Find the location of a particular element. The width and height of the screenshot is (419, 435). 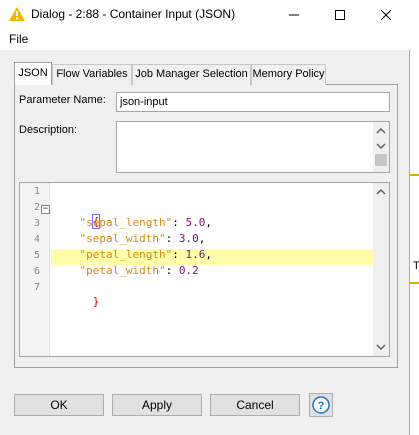

tab-label: Job Manager Selection is located at coordinates (191, 74).